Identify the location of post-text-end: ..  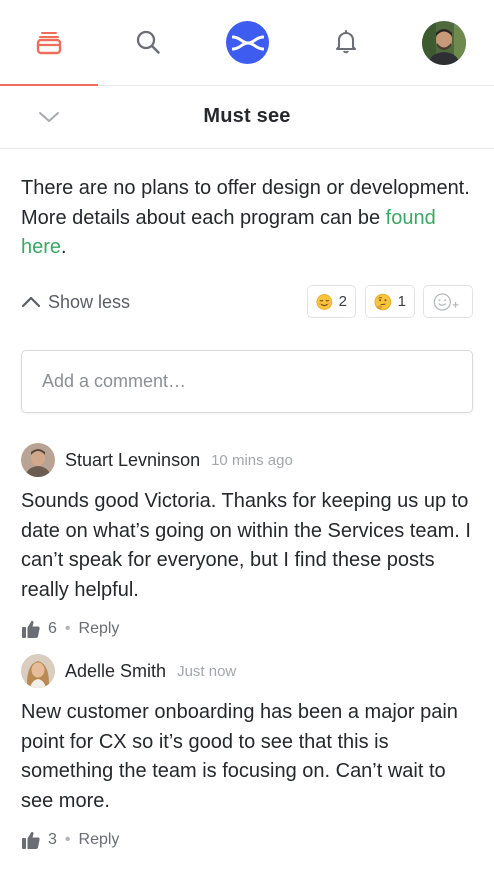
(64, 247).